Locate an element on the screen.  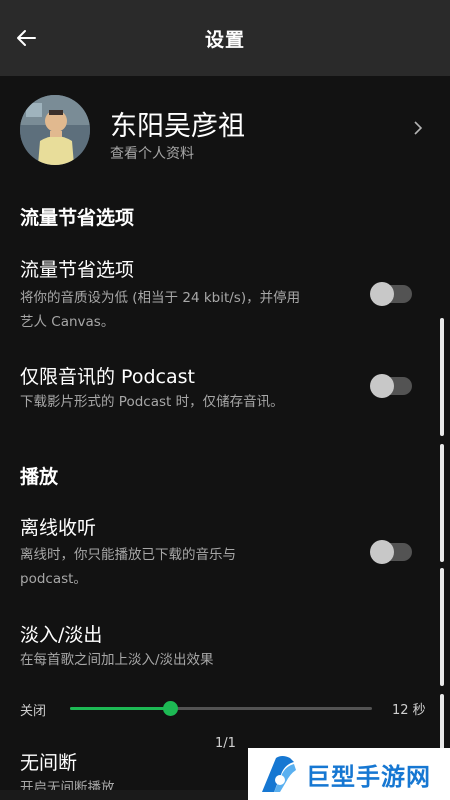
setting-title: 无间断 is located at coordinates (49, 763).